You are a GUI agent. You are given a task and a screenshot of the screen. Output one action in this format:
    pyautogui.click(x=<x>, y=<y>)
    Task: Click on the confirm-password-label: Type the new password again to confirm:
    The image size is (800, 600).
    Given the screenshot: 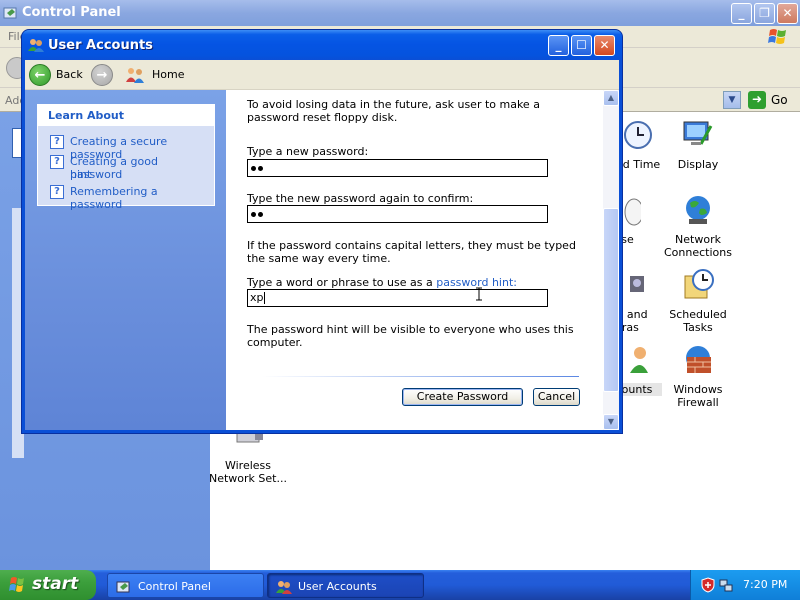 What is the action you would take?
    pyautogui.click(x=360, y=198)
    